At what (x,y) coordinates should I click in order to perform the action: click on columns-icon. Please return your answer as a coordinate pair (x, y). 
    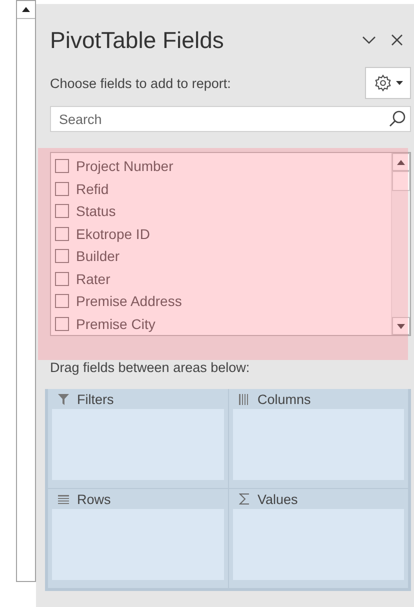
    Looking at the image, I should click on (244, 399).